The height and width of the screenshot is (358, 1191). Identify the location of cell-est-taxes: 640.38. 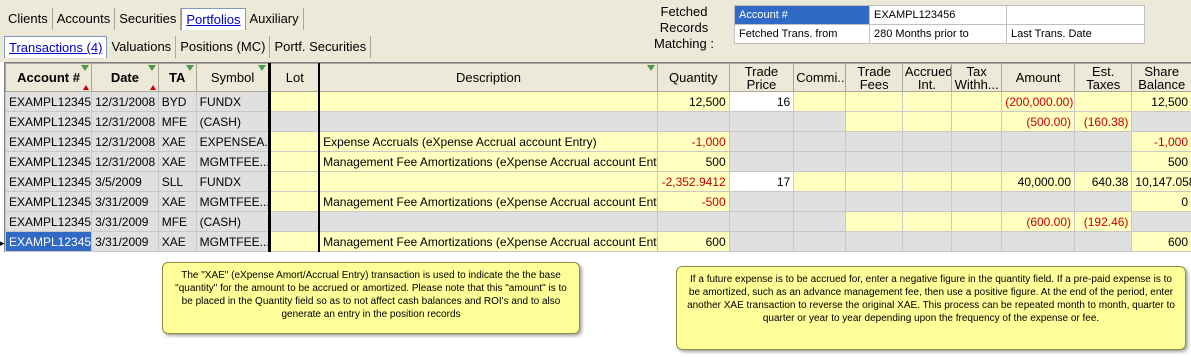
(1103, 181).